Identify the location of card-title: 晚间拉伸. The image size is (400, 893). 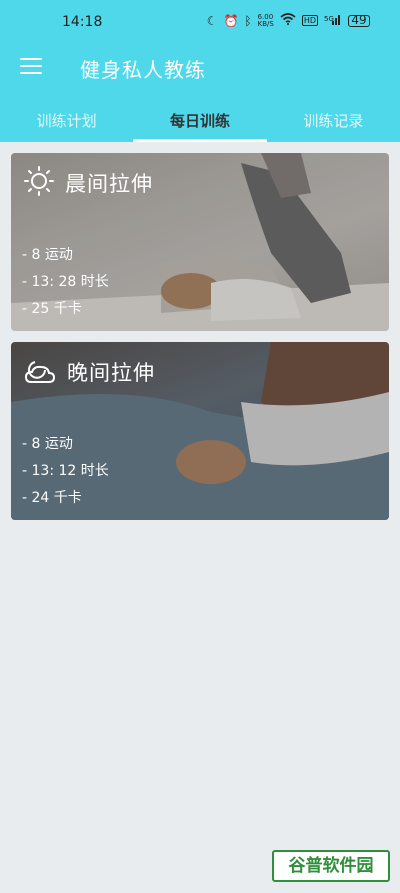
(111, 373).